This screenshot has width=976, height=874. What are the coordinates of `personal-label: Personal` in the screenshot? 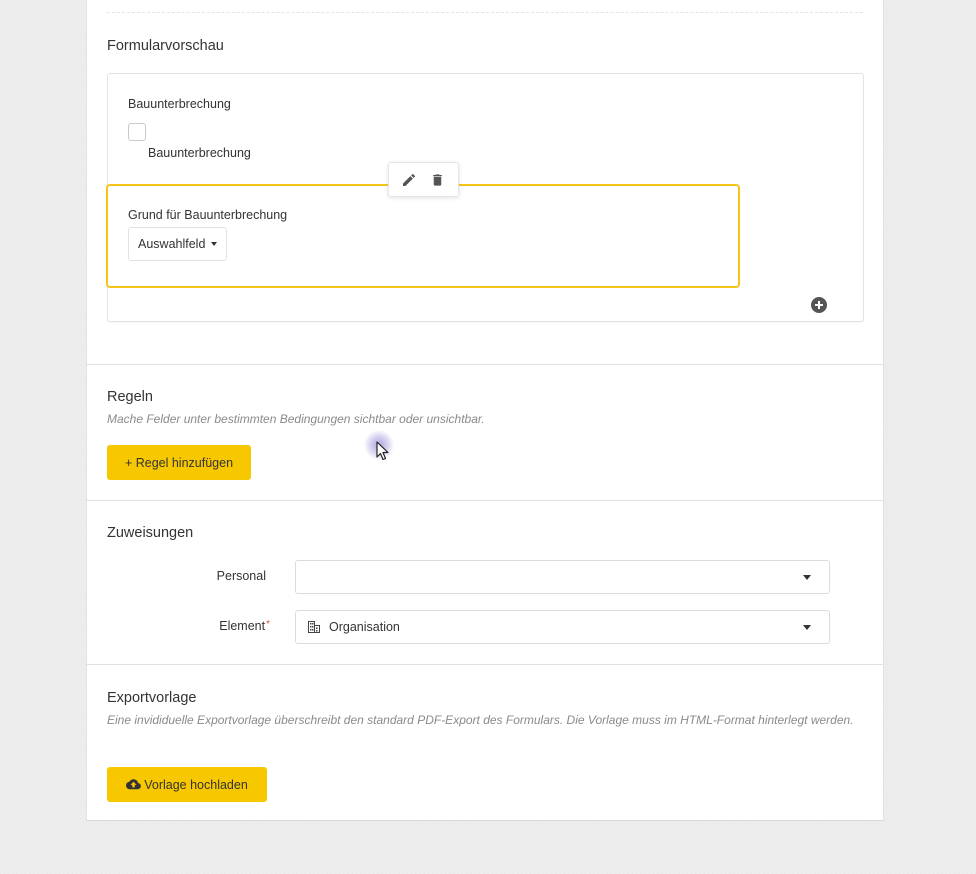 It's located at (241, 576).